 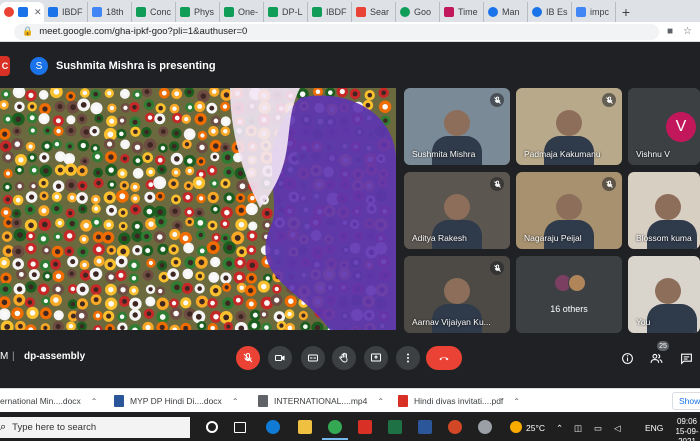 What do you see at coordinates (553, 238) in the screenshot?
I see `participant-name: Nagaraju Peijal` at bounding box center [553, 238].